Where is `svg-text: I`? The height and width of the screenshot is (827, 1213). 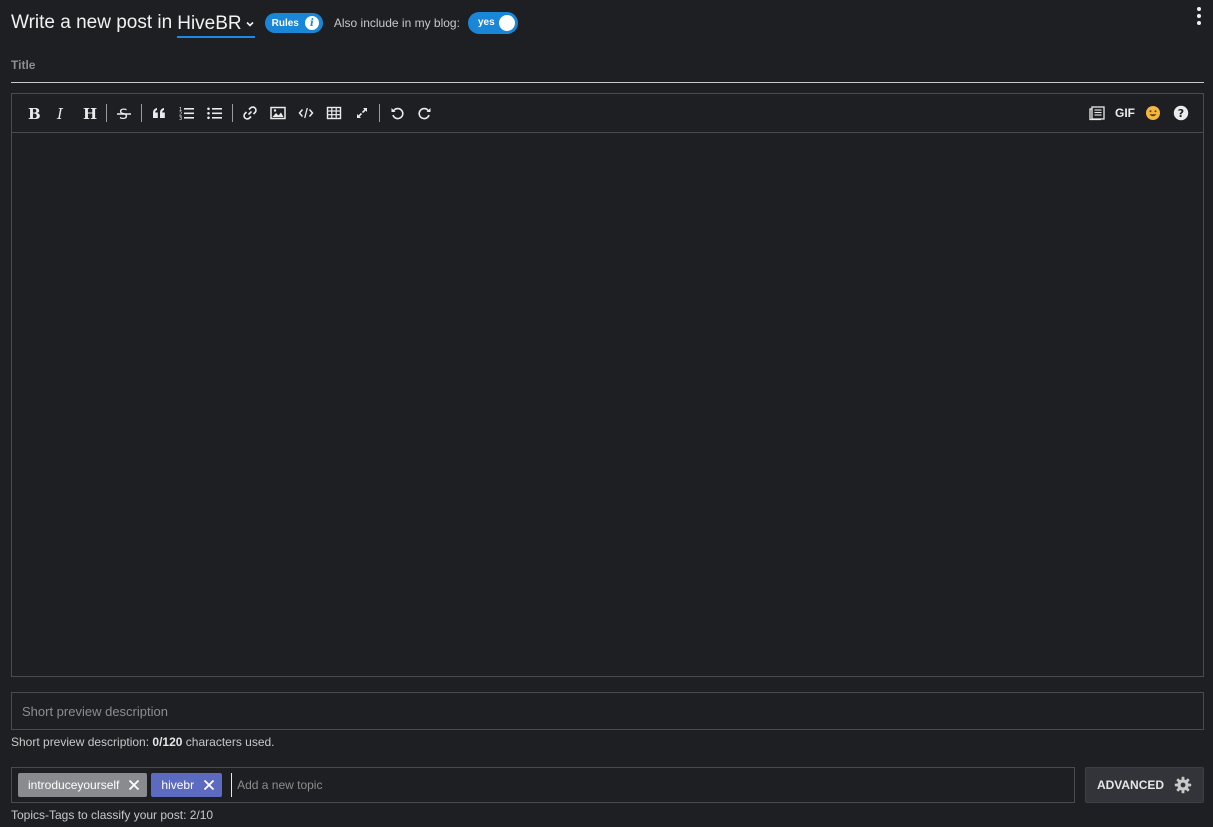
svg-text: I is located at coordinates (60, 113).